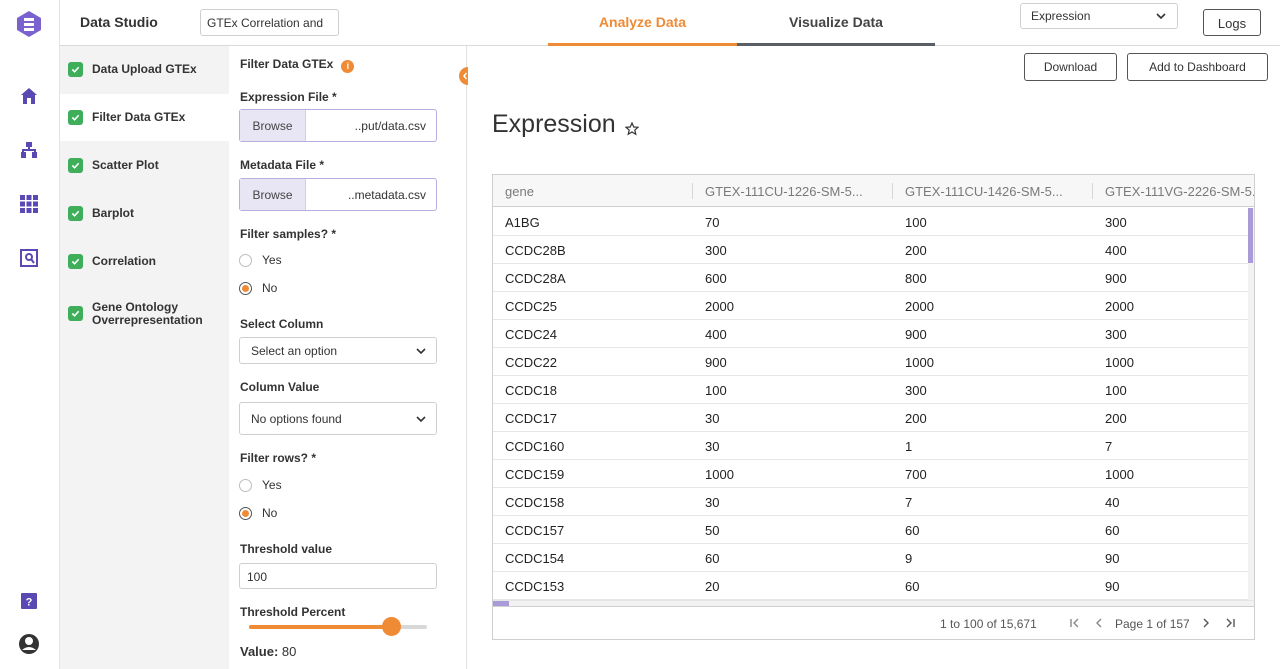  What do you see at coordinates (535, 250) in the screenshot?
I see `gene-cell: CCDC28B` at bounding box center [535, 250].